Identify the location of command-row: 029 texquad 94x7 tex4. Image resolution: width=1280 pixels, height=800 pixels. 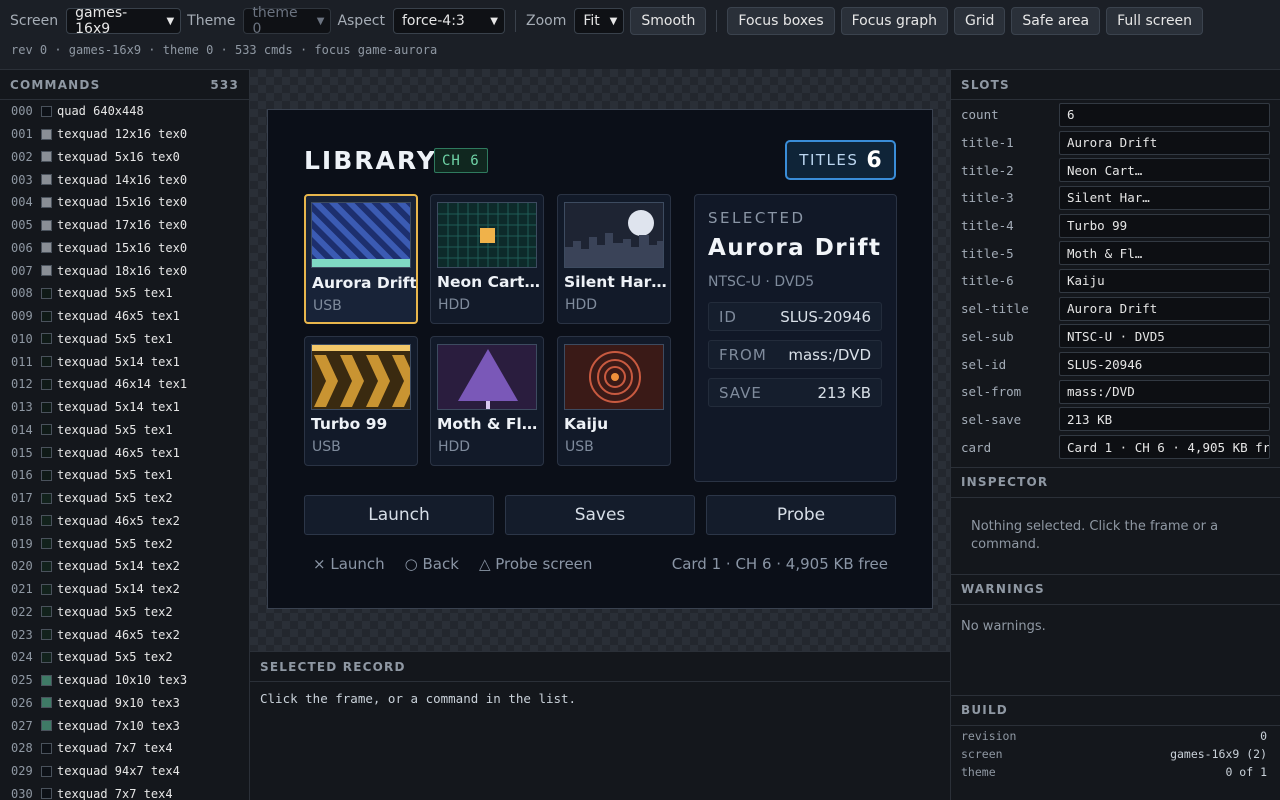
(124, 771).